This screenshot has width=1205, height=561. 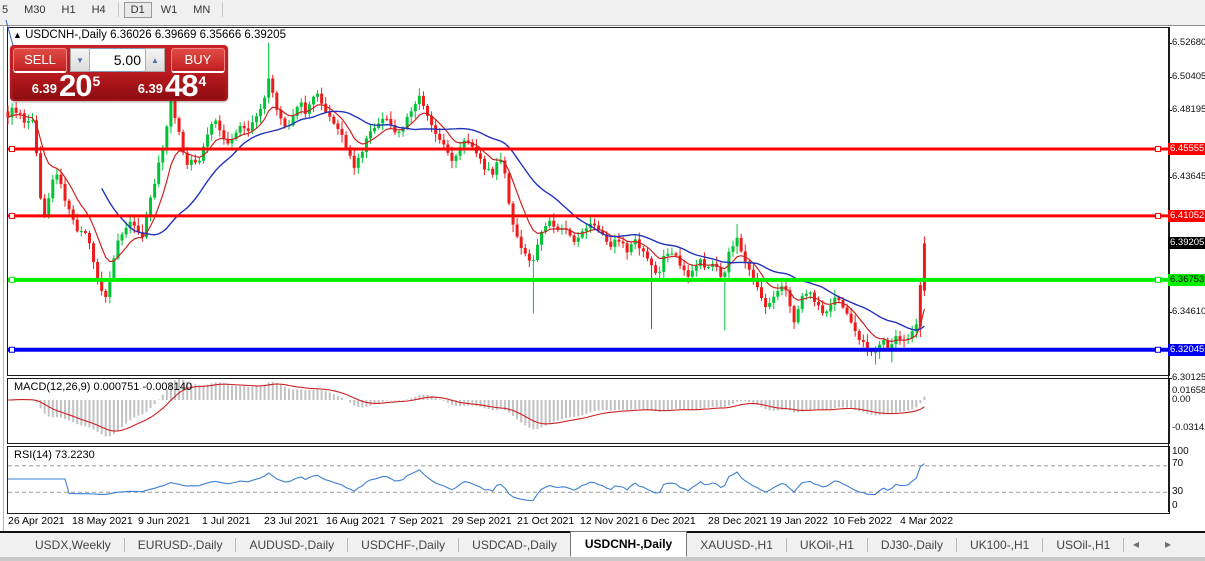 I want to click on tab-uk100-h1: UK100-,H1, so click(x=999, y=545).